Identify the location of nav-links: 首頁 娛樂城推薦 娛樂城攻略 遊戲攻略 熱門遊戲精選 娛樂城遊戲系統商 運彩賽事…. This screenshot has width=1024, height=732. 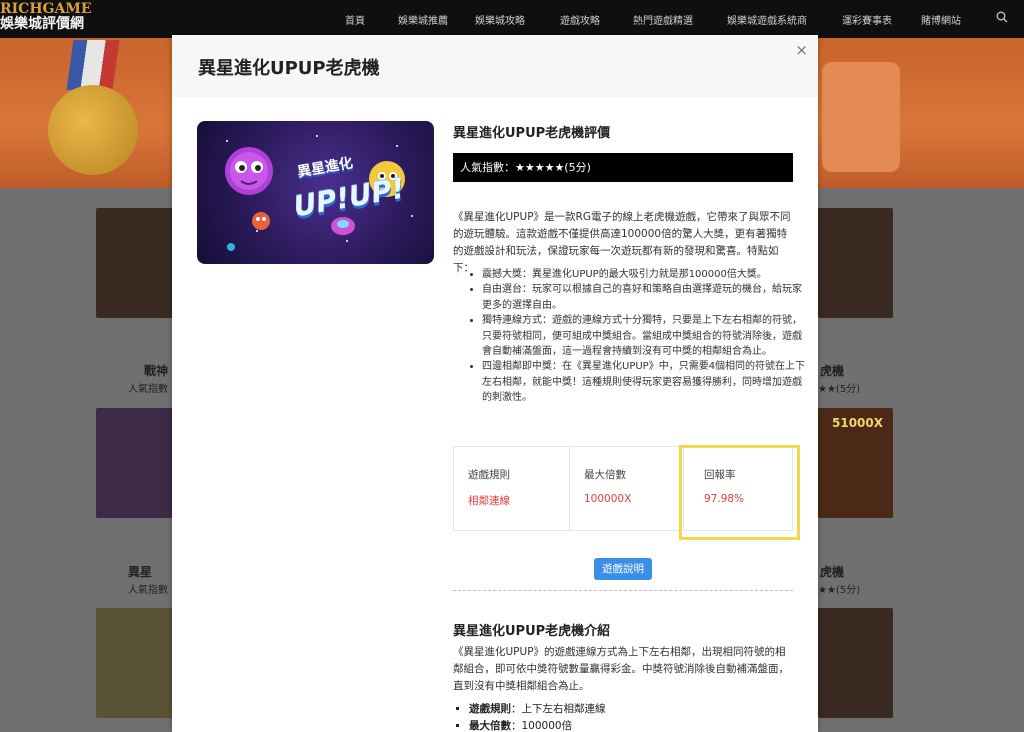
(512, 20).